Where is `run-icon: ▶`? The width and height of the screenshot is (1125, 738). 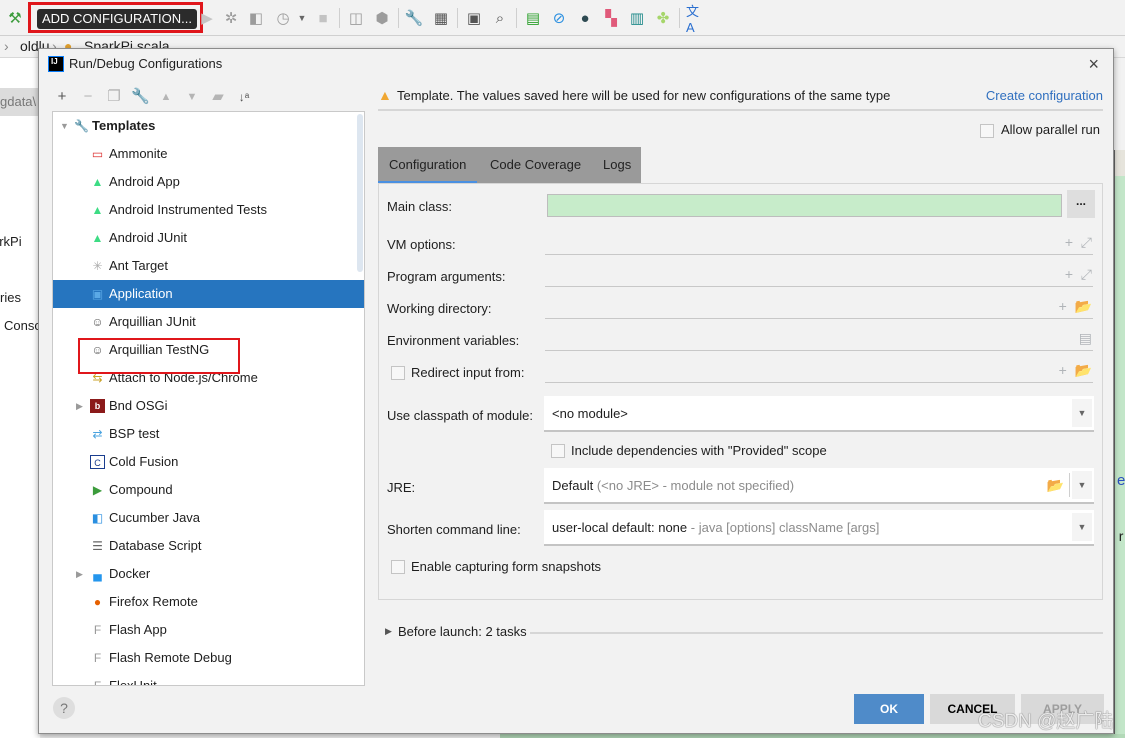 run-icon: ▶ is located at coordinates (207, 18).